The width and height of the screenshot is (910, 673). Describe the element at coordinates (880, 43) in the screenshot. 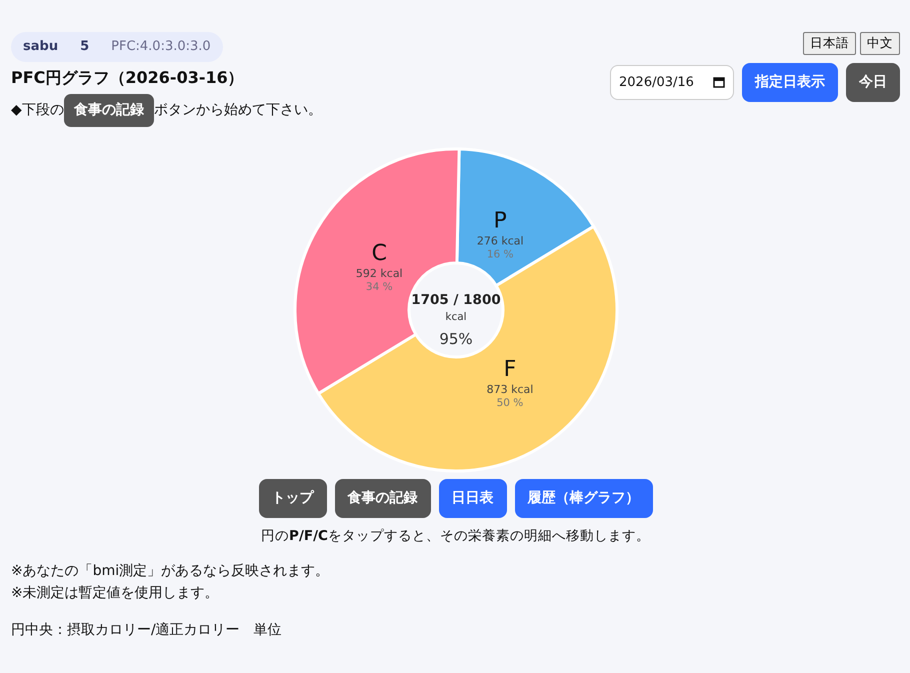

I see `language-button: 中文` at that location.